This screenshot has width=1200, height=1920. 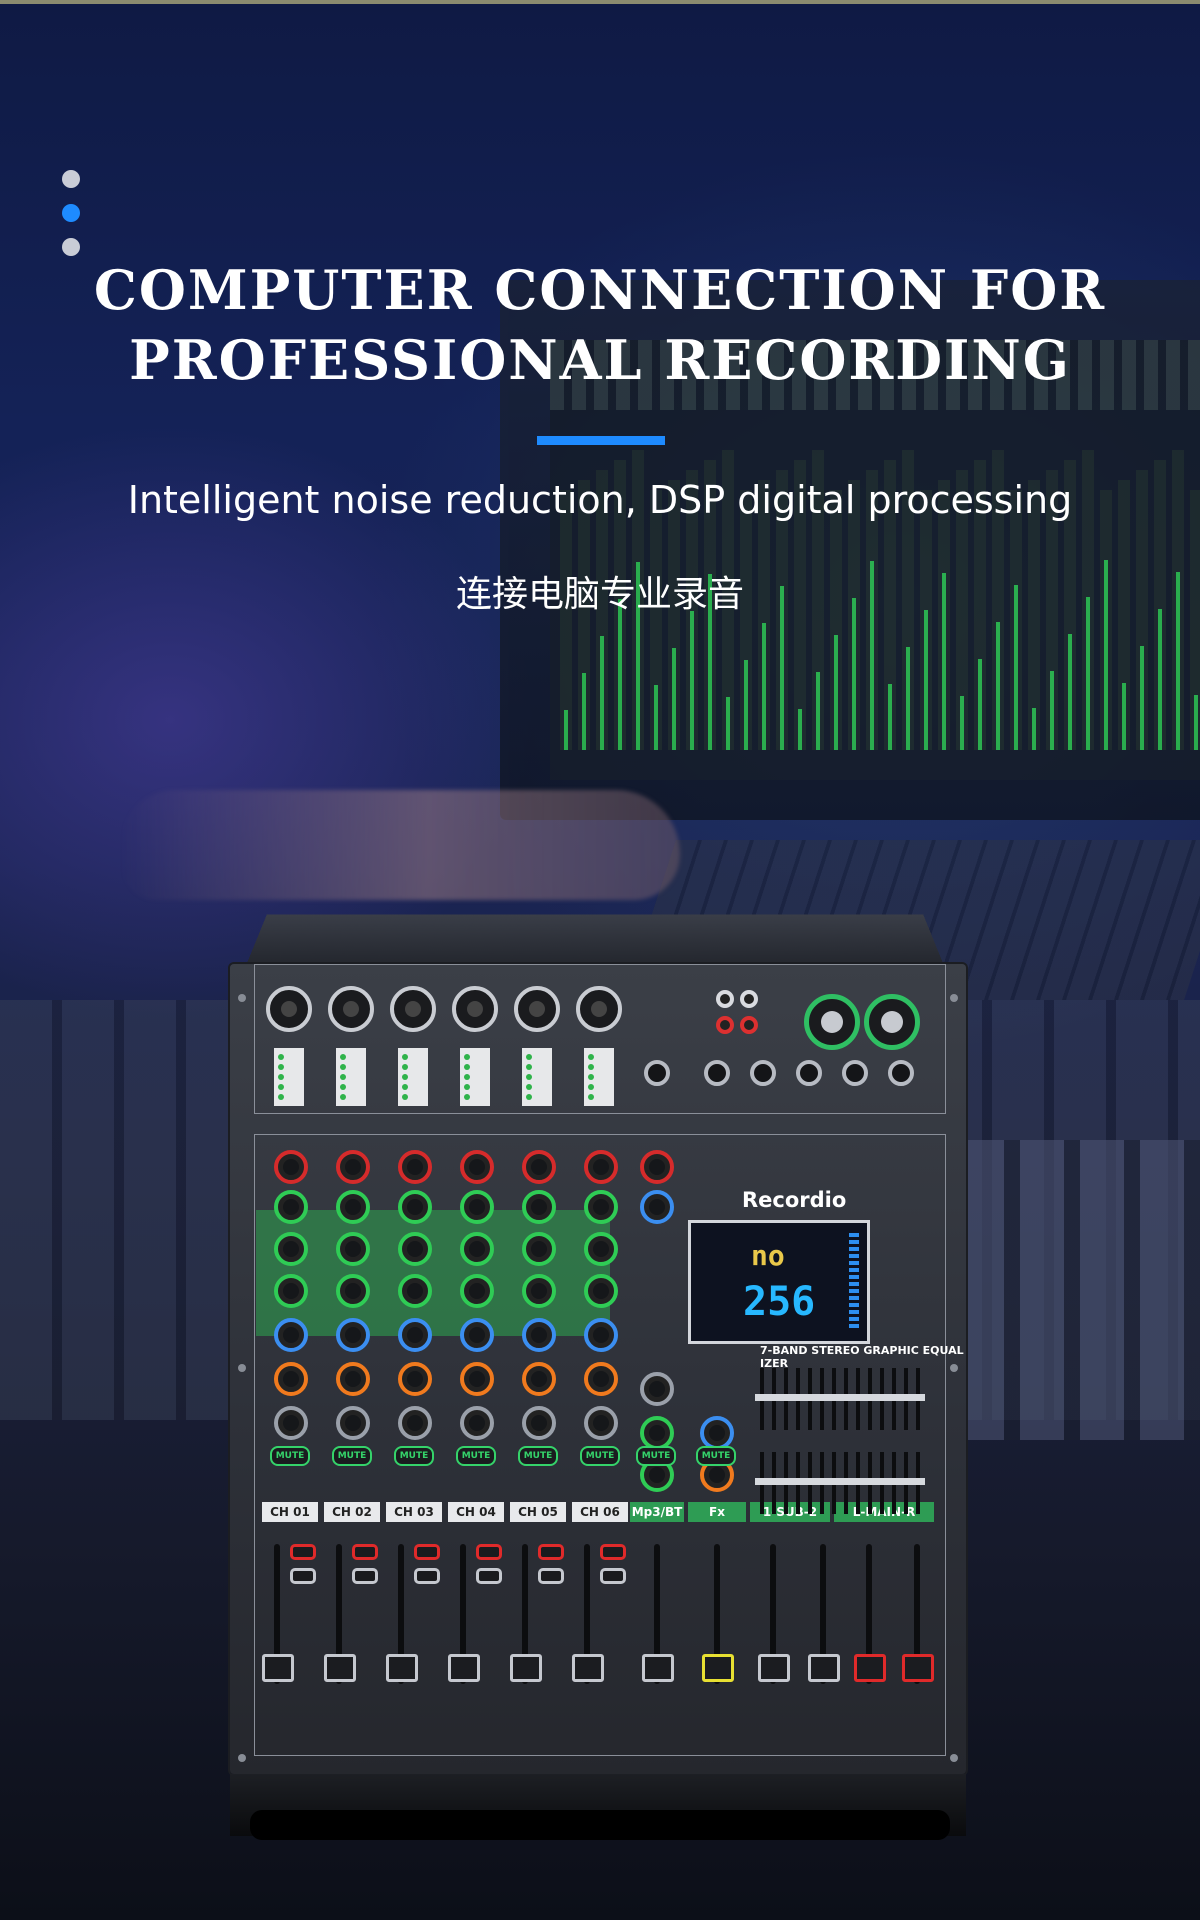 I want to click on fx-mute-button: MUTE, so click(x=716, y=1456).